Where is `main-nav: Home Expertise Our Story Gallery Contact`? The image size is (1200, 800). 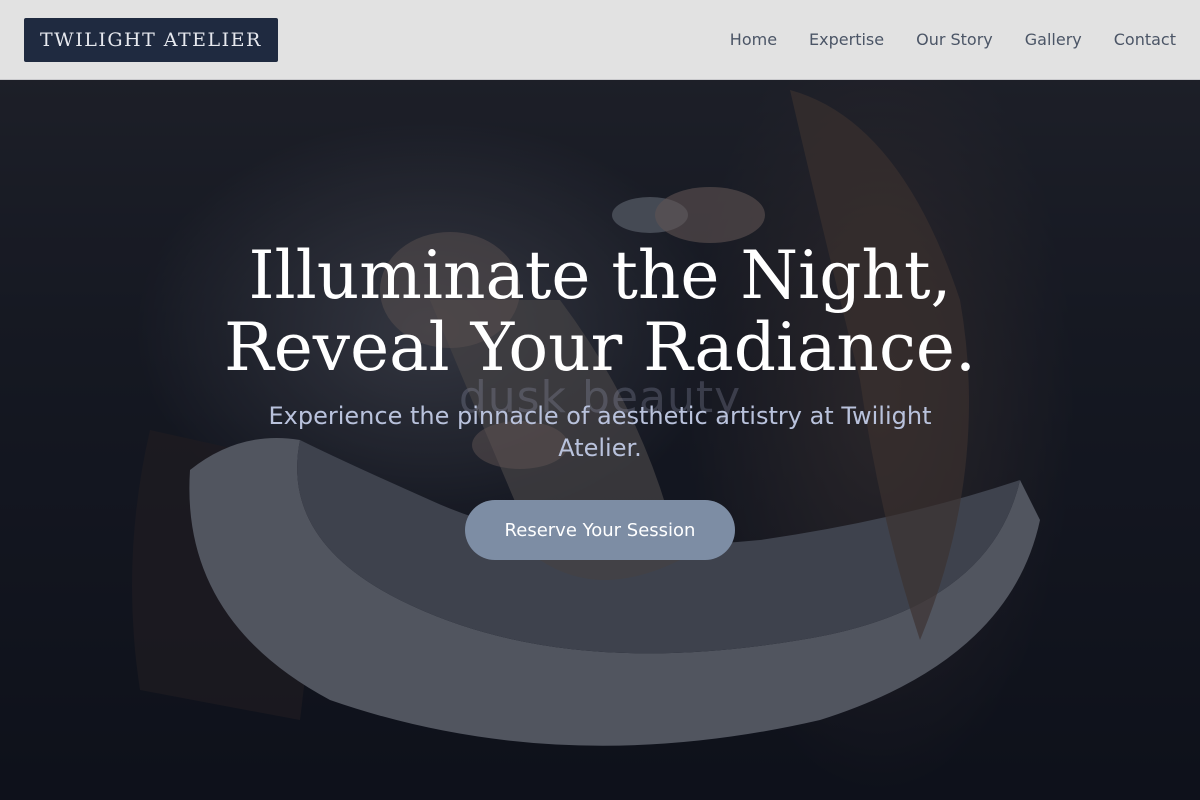 main-nav: Home Expertise Our Story Gallery Contact is located at coordinates (937, 39).